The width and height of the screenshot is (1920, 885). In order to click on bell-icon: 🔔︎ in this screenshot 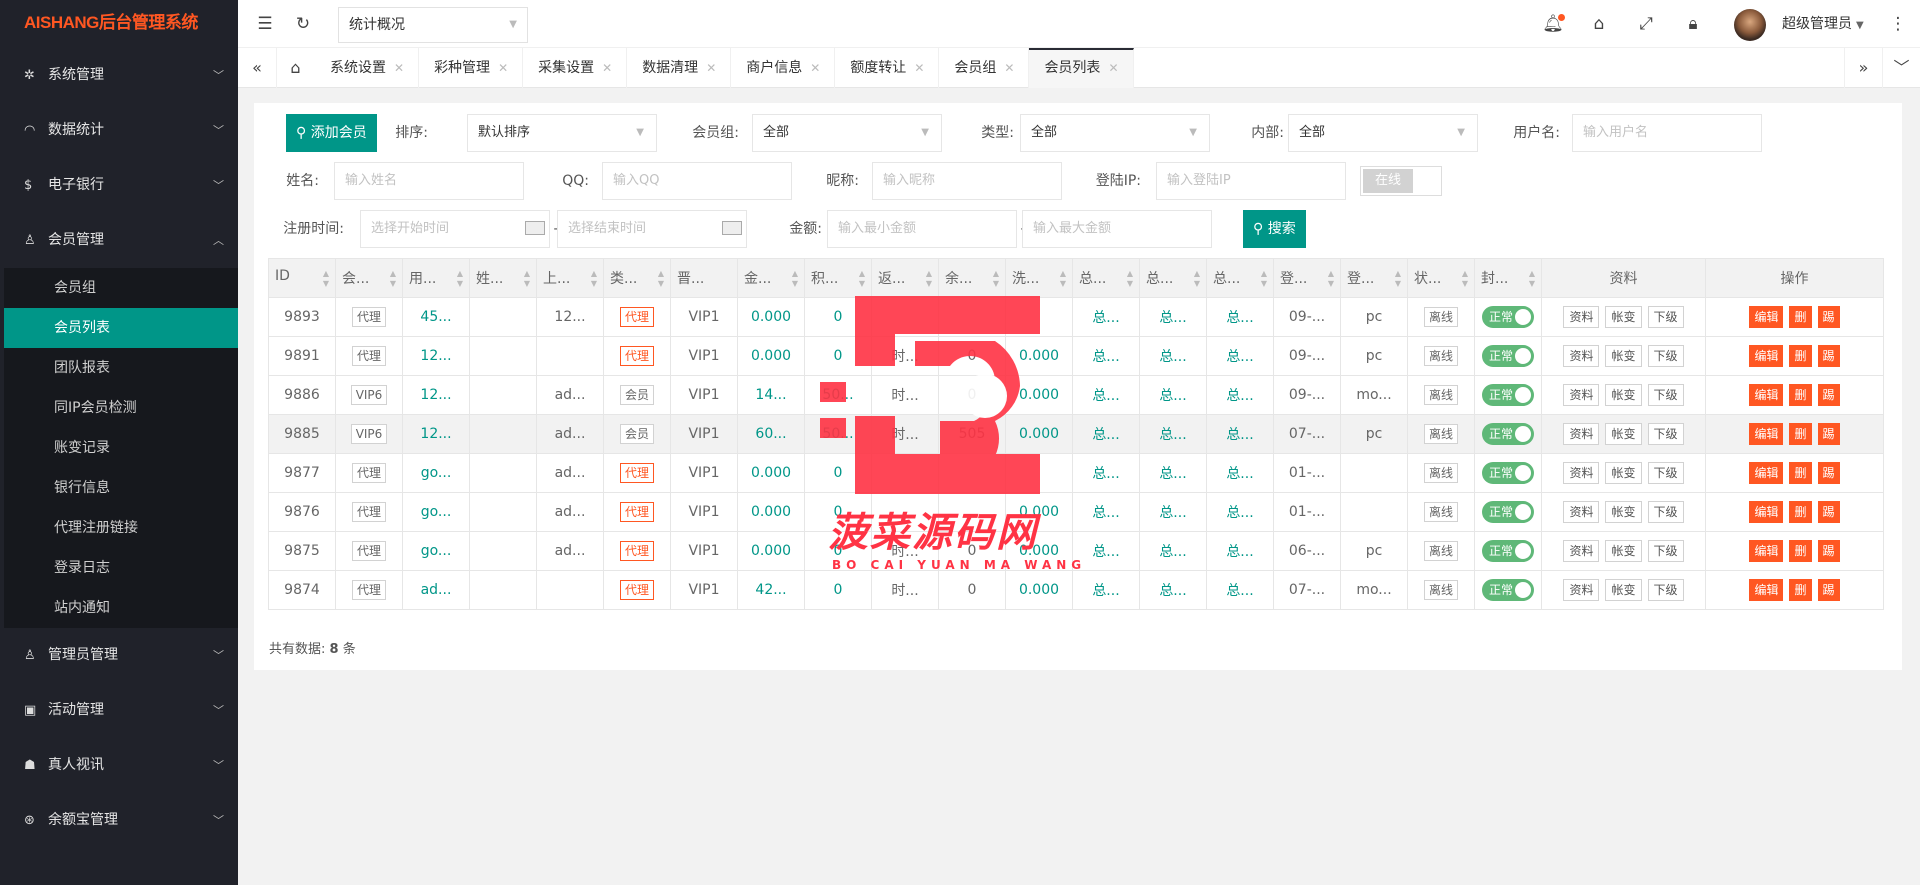, I will do `click(1553, 24)`.